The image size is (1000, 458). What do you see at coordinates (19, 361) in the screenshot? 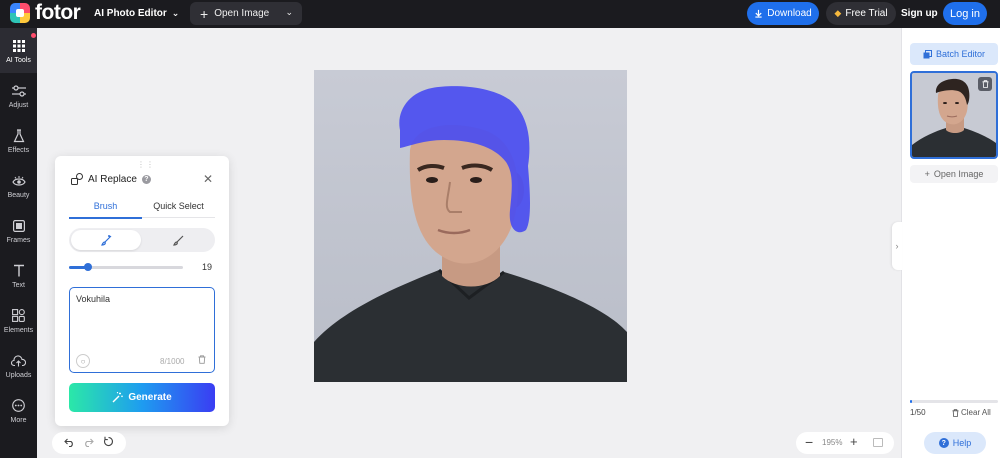
I see `cloud-upload-icon` at bounding box center [19, 361].